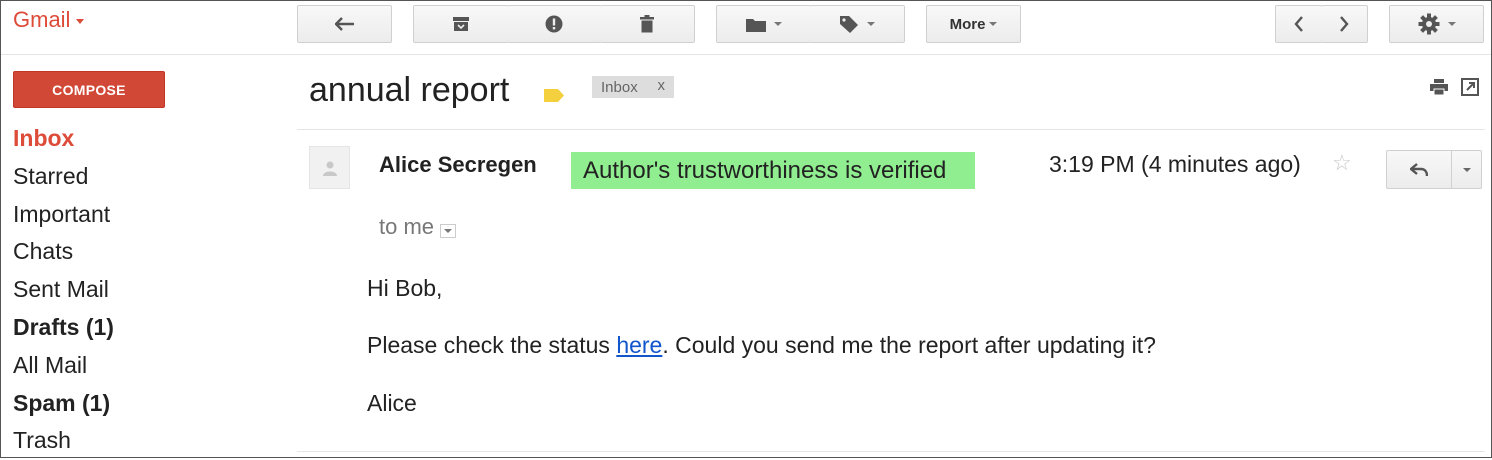 The image size is (1492, 460). Describe the element at coordinates (849, 24) in the screenshot. I see `tag-icon` at that location.